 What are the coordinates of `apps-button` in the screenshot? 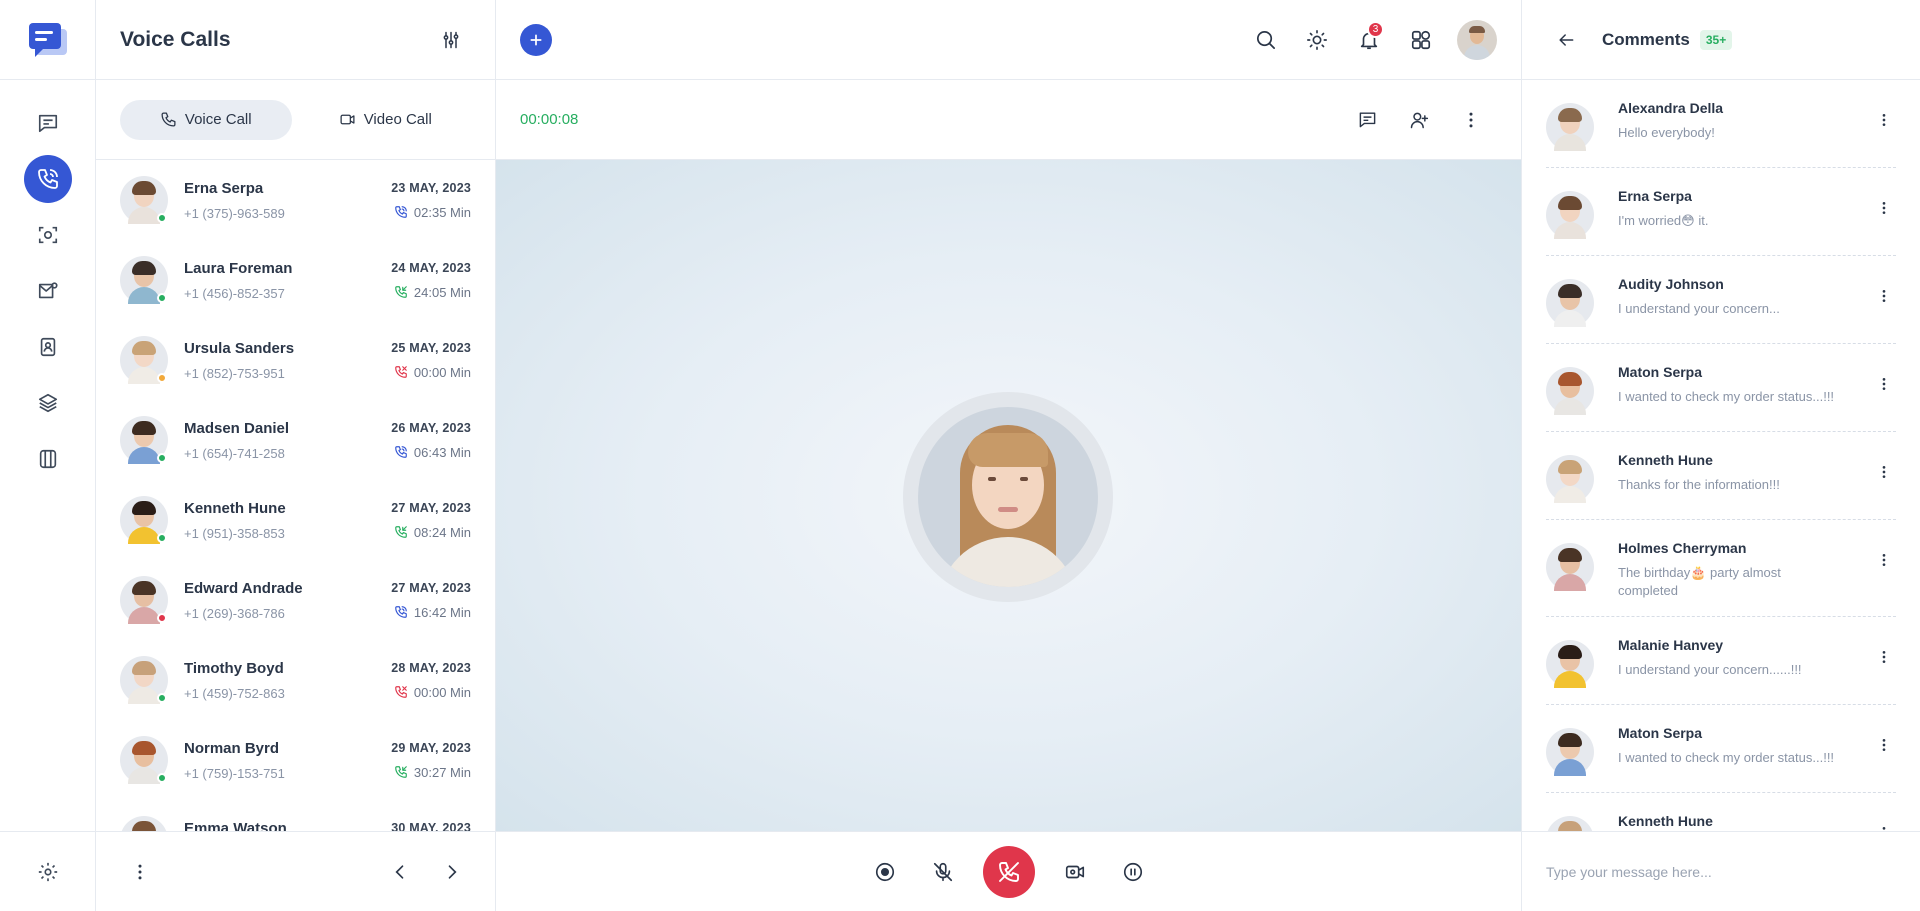 It's located at (1421, 40).